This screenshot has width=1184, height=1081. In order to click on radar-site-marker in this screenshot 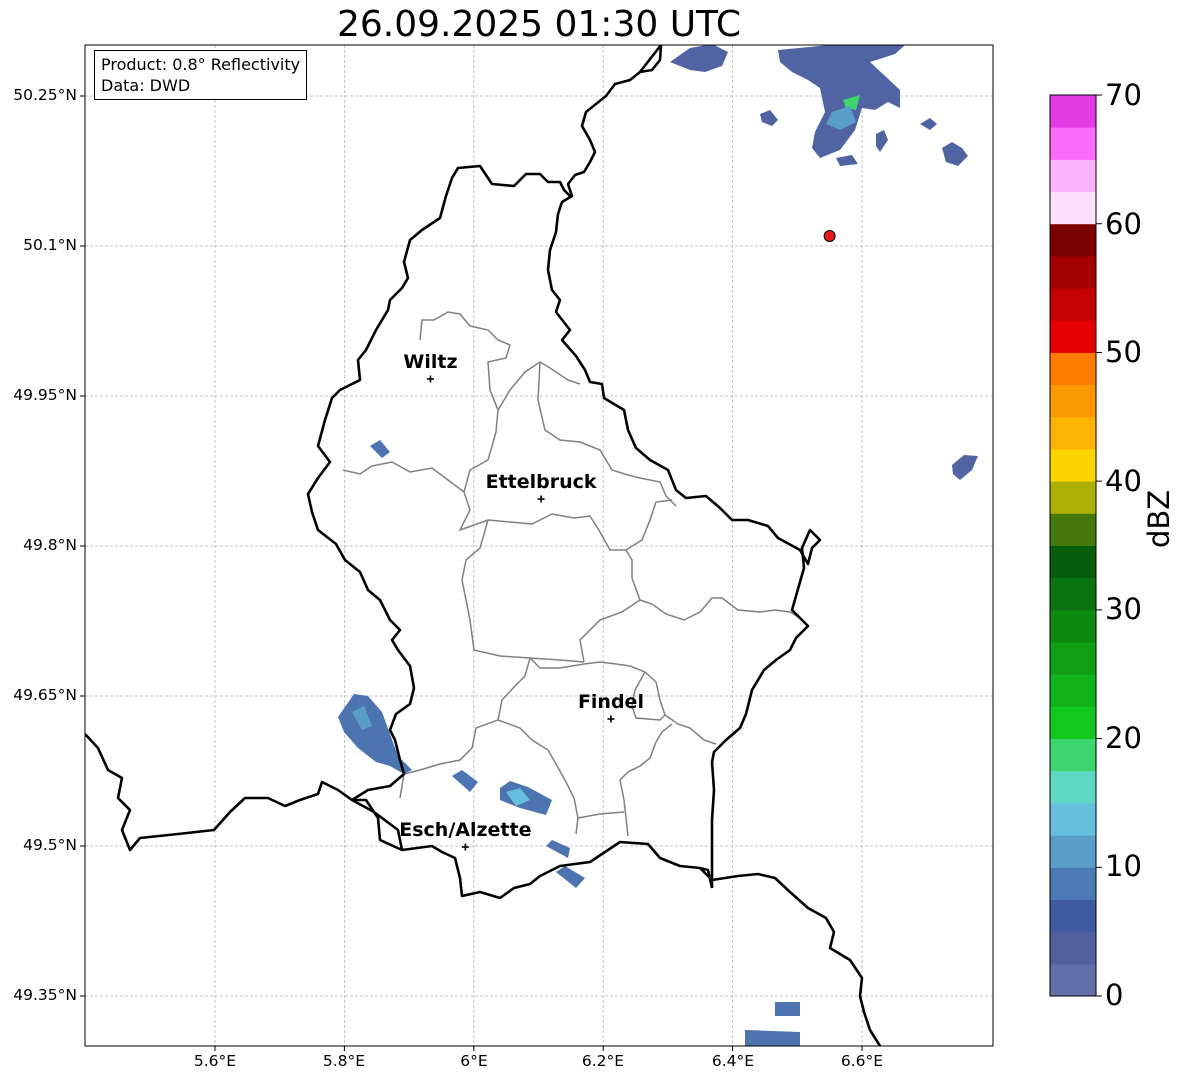, I will do `click(829, 236)`.